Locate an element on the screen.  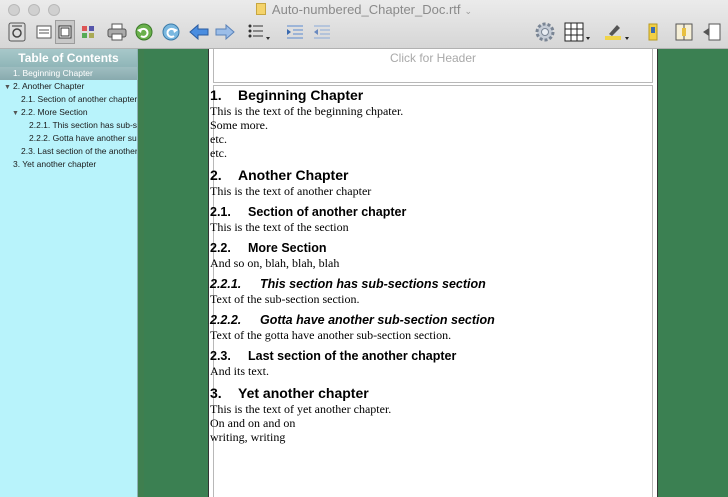
list-bullets-icon is located at coordinates (259, 32).